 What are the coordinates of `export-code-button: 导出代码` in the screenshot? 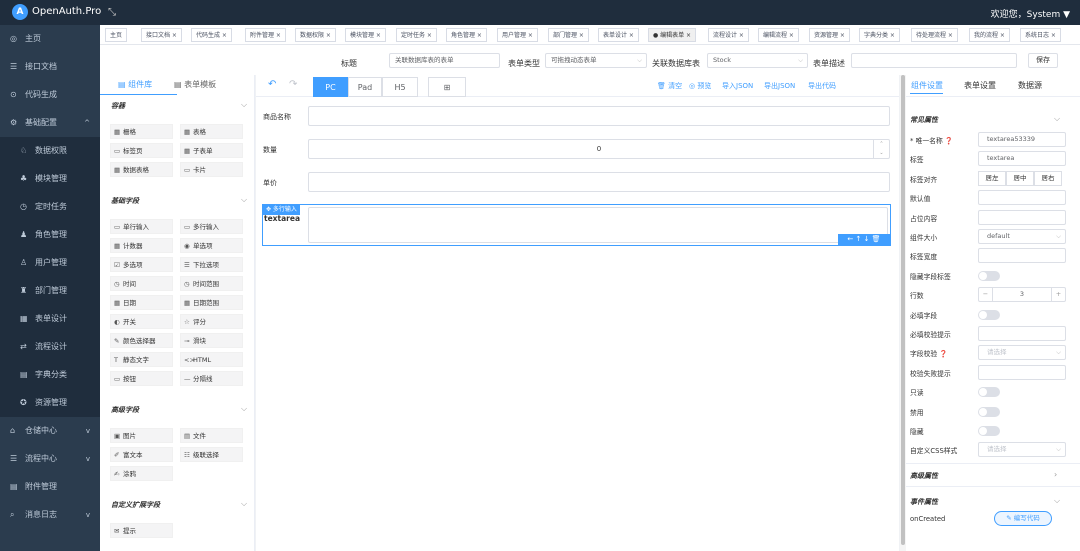 It's located at (822, 86).